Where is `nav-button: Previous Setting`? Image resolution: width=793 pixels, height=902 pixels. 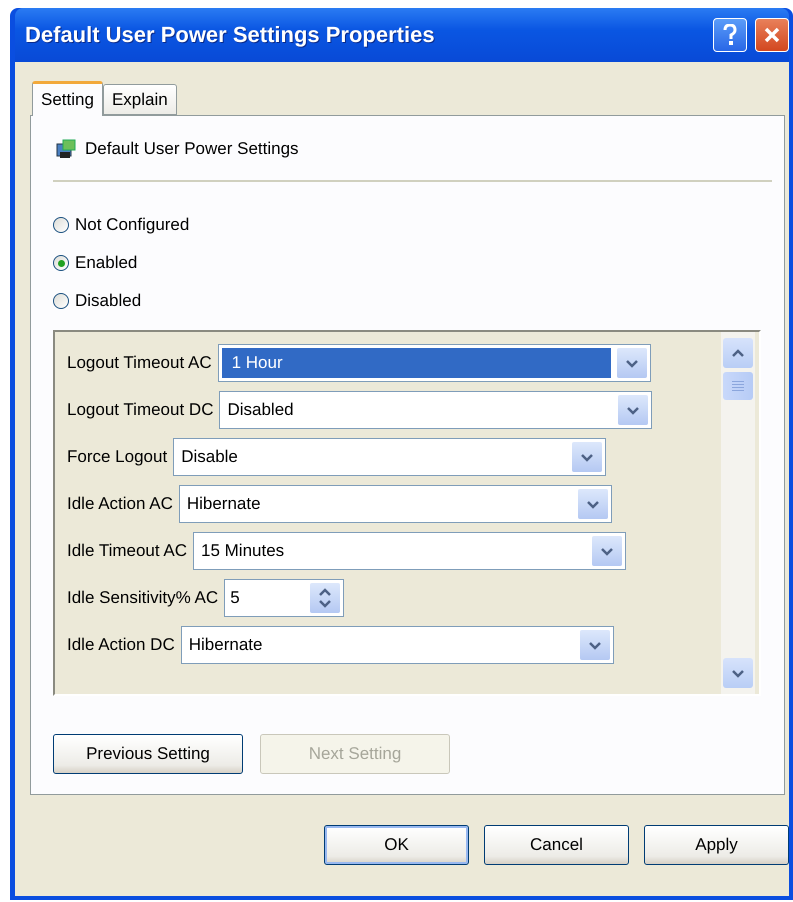 nav-button: Previous Setting is located at coordinates (148, 754).